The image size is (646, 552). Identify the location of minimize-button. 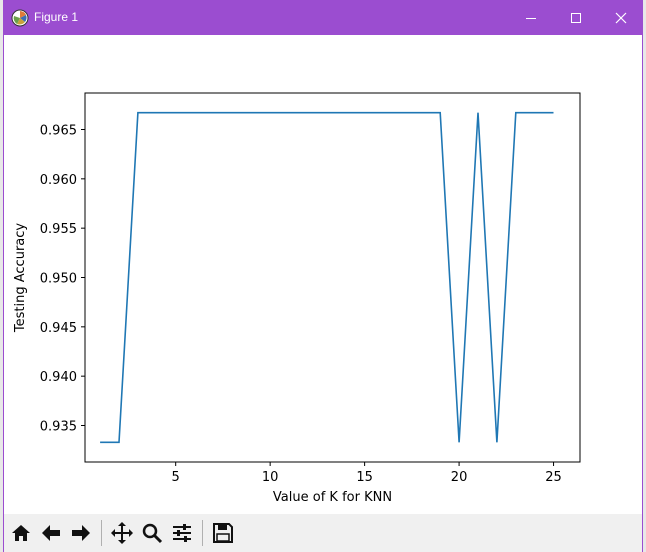
(530, 17).